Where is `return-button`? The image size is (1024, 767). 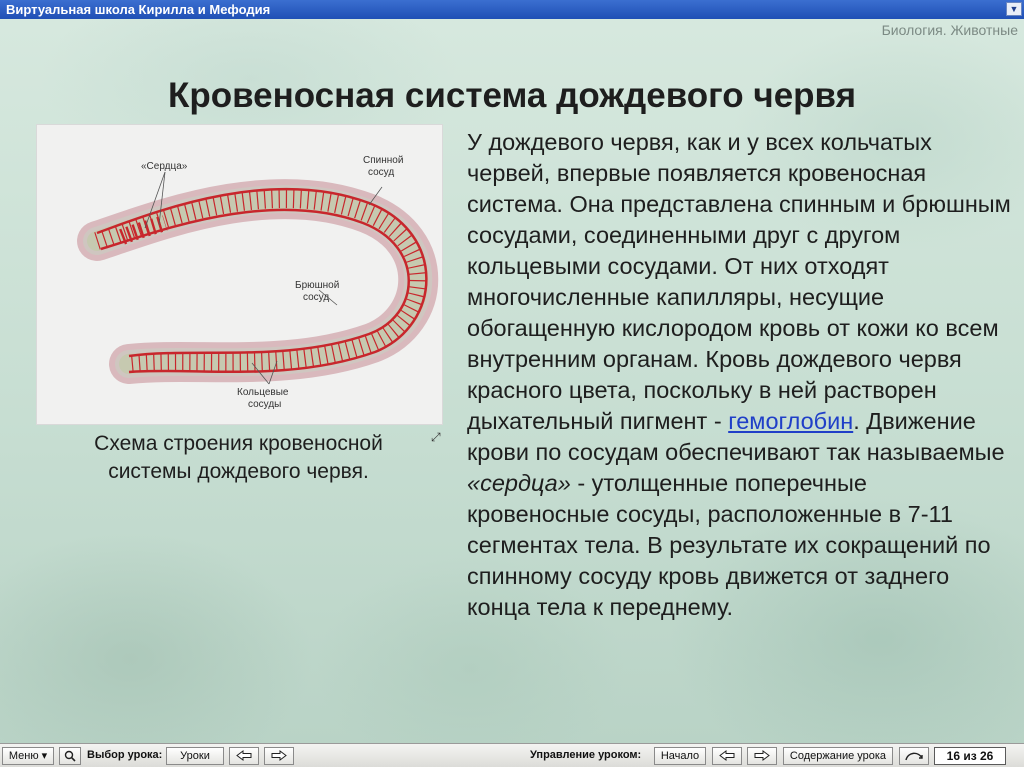 return-button is located at coordinates (914, 756).